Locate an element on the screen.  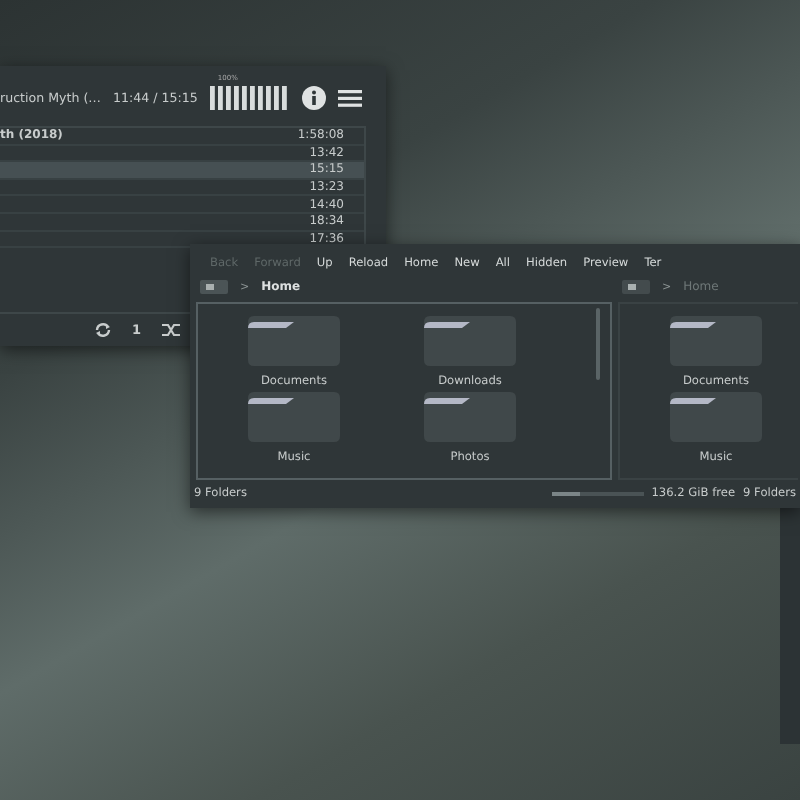
shuffle-icon is located at coordinates (171, 330).